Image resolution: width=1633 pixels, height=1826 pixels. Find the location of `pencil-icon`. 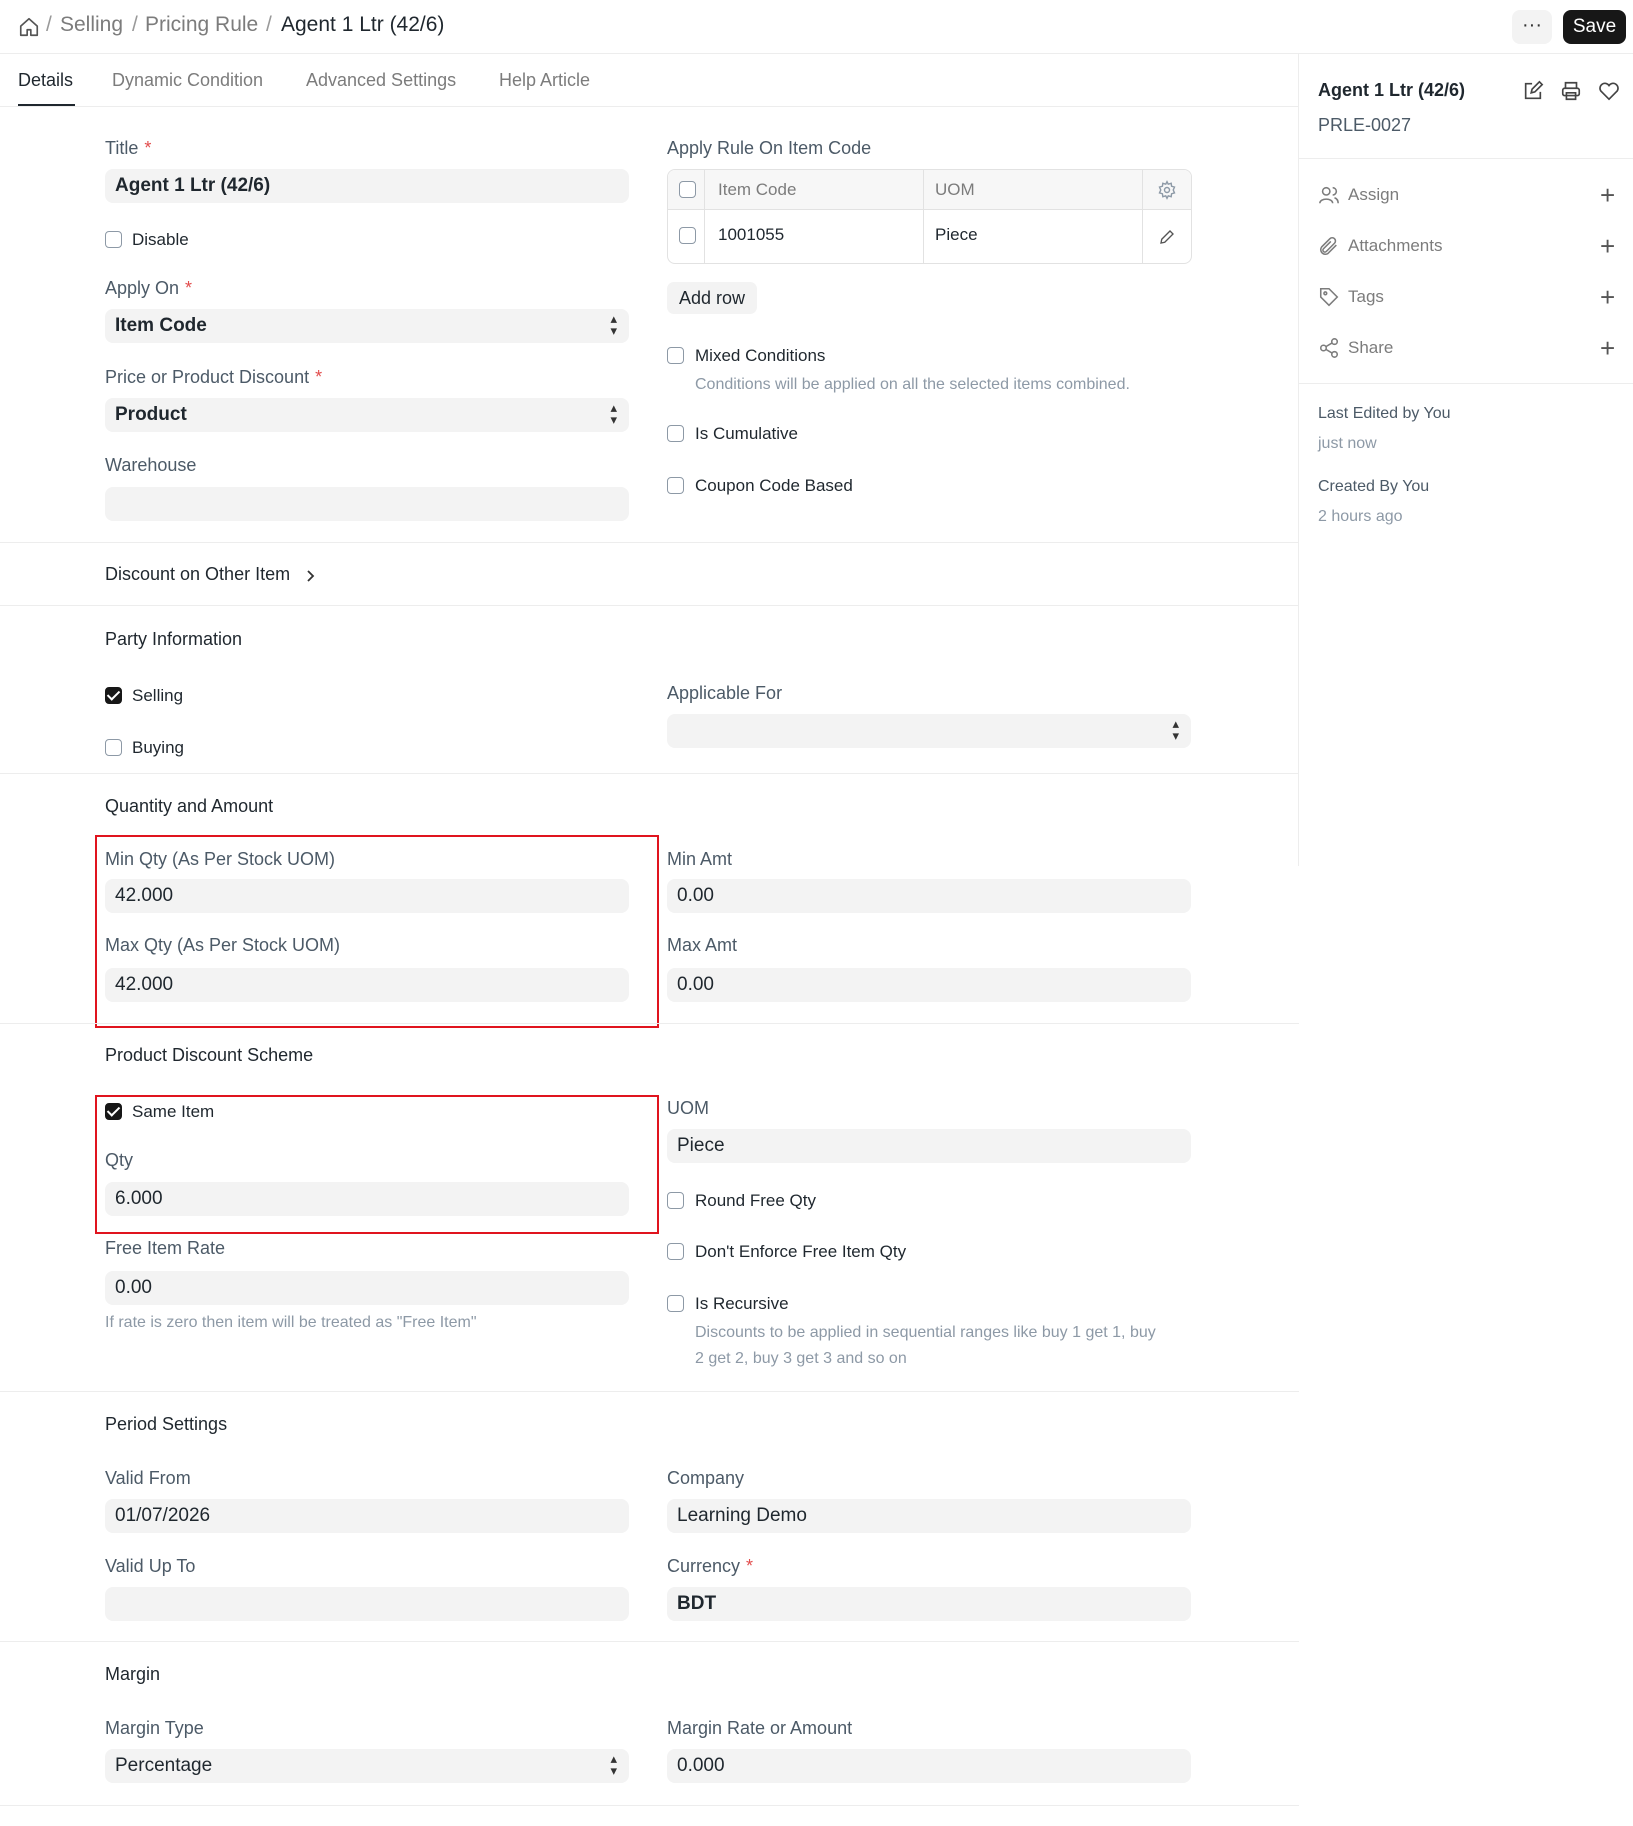

pencil-icon is located at coordinates (1167, 237).